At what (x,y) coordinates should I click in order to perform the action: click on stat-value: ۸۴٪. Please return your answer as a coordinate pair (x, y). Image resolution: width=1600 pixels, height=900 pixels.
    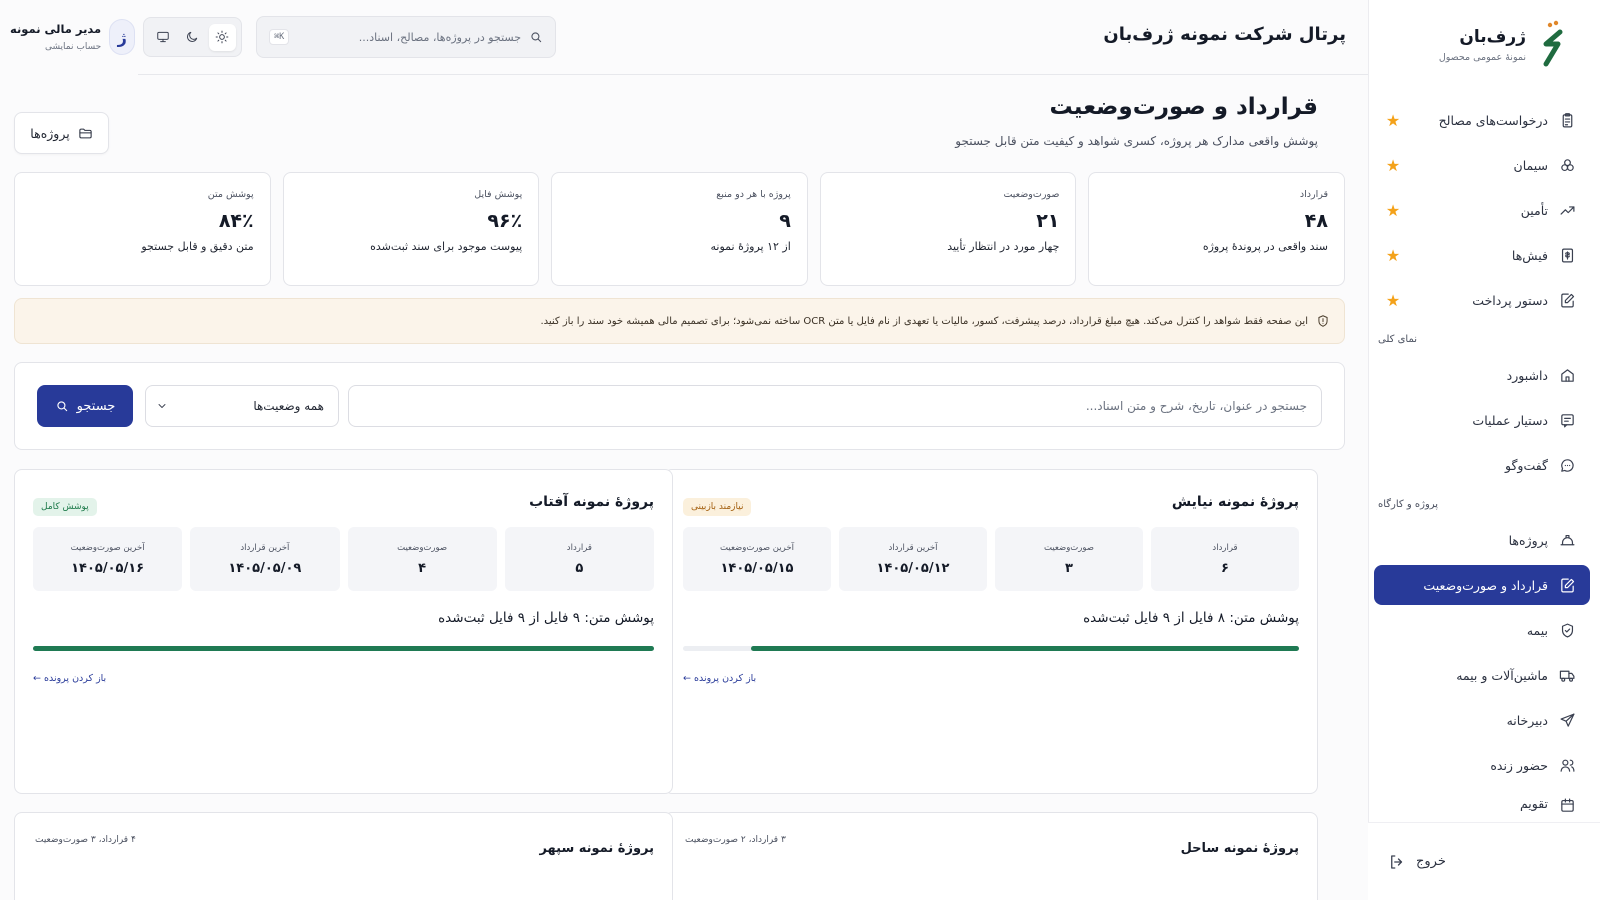
    Looking at the image, I should click on (236, 221).